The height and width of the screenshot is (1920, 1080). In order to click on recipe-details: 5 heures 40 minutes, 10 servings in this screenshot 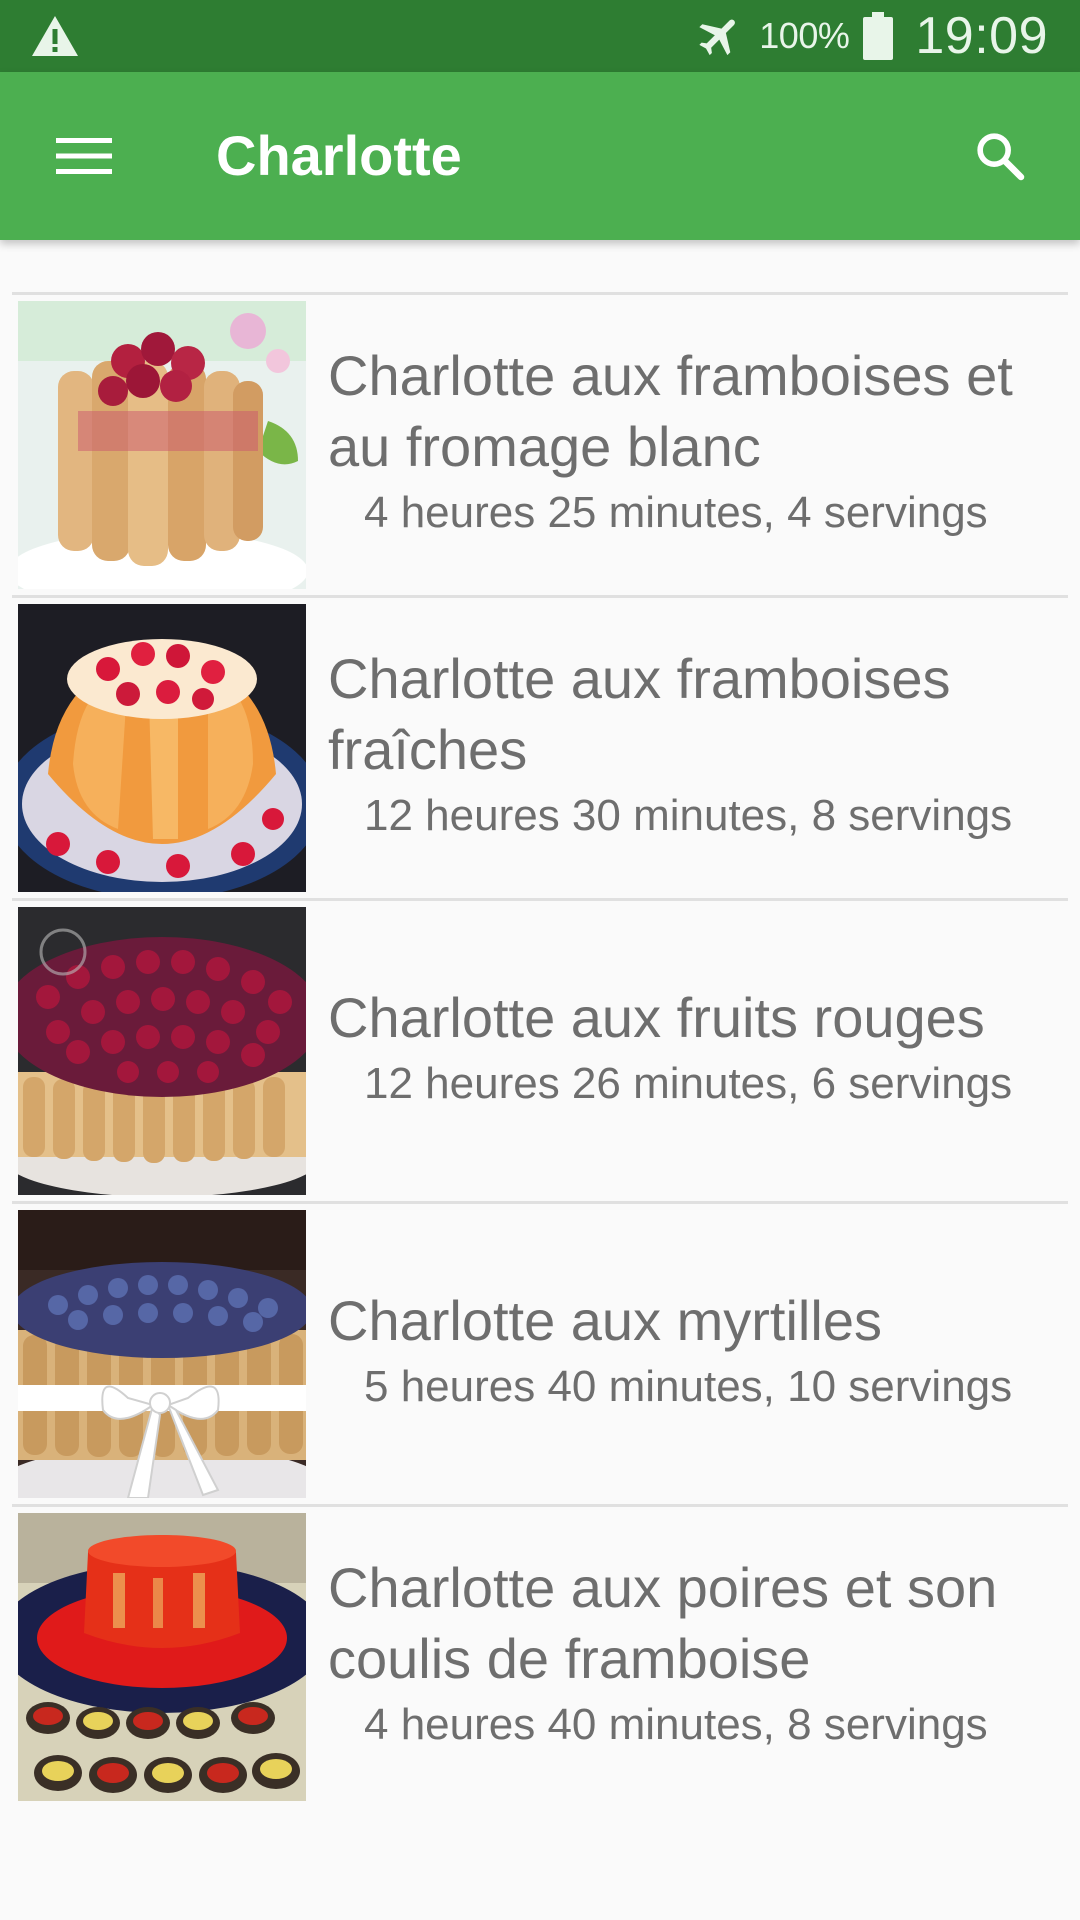, I will do `click(688, 1386)`.